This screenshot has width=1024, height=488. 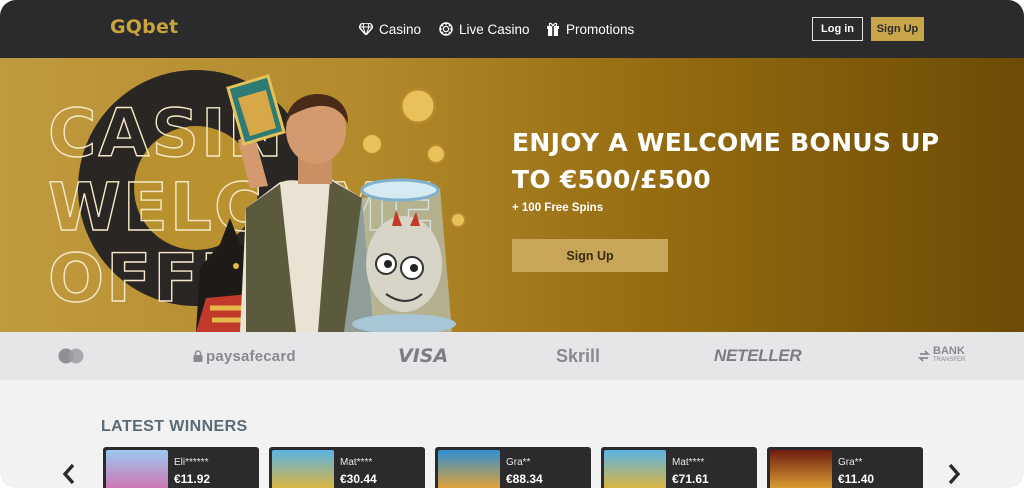 What do you see at coordinates (897, 29) in the screenshot?
I see `header-signup-button: Sign Up` at bounding box center [897, 29].